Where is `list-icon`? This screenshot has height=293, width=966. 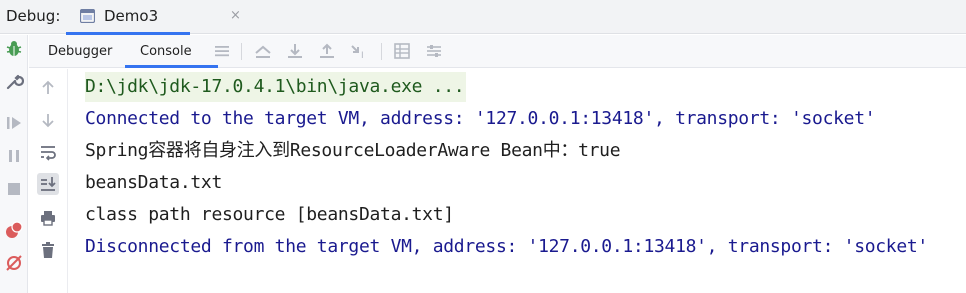
list-icon is located at coordinates (222, 51).